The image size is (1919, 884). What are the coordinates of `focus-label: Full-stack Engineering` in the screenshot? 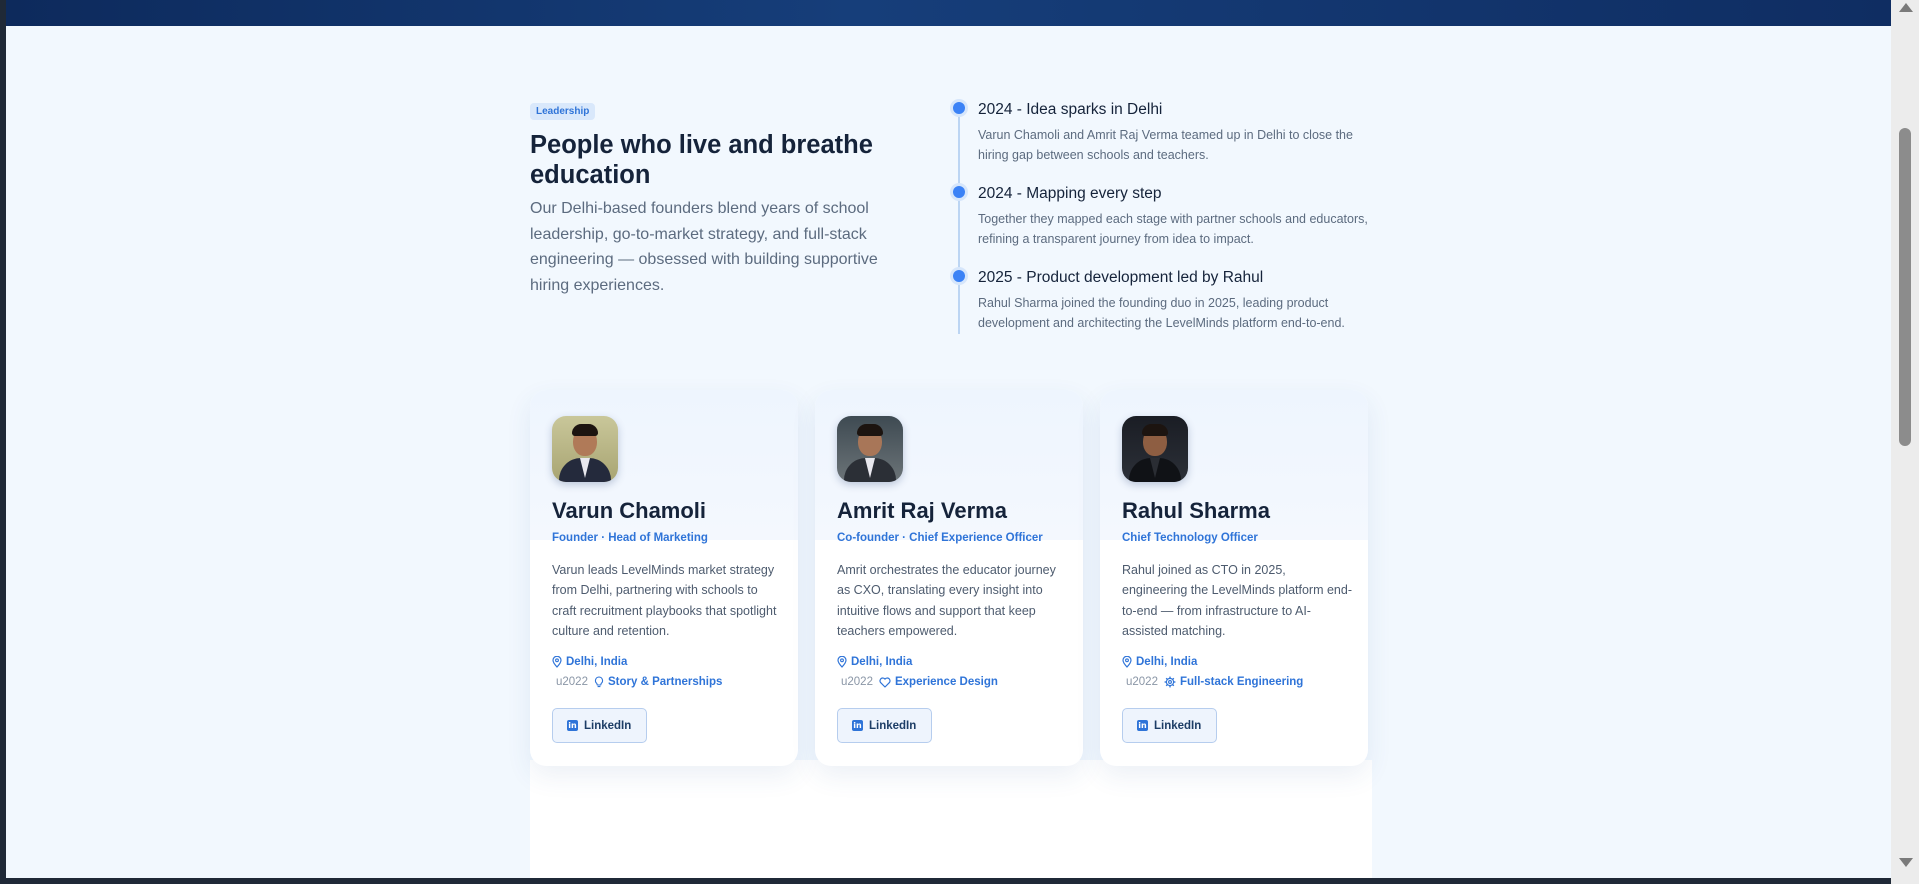 It's located at (1241, 682).